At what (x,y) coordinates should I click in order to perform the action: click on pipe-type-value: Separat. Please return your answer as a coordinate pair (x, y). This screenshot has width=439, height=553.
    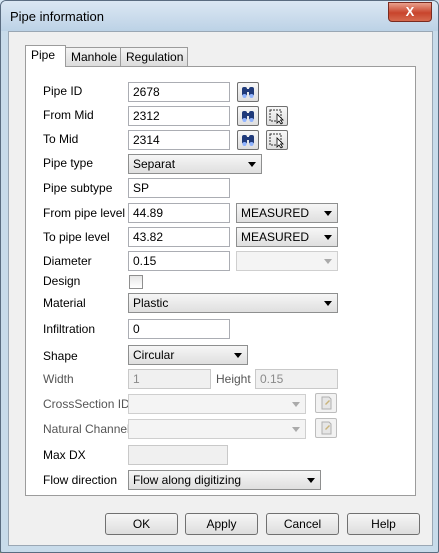
    Looking at the image, I should click on (154, 164).